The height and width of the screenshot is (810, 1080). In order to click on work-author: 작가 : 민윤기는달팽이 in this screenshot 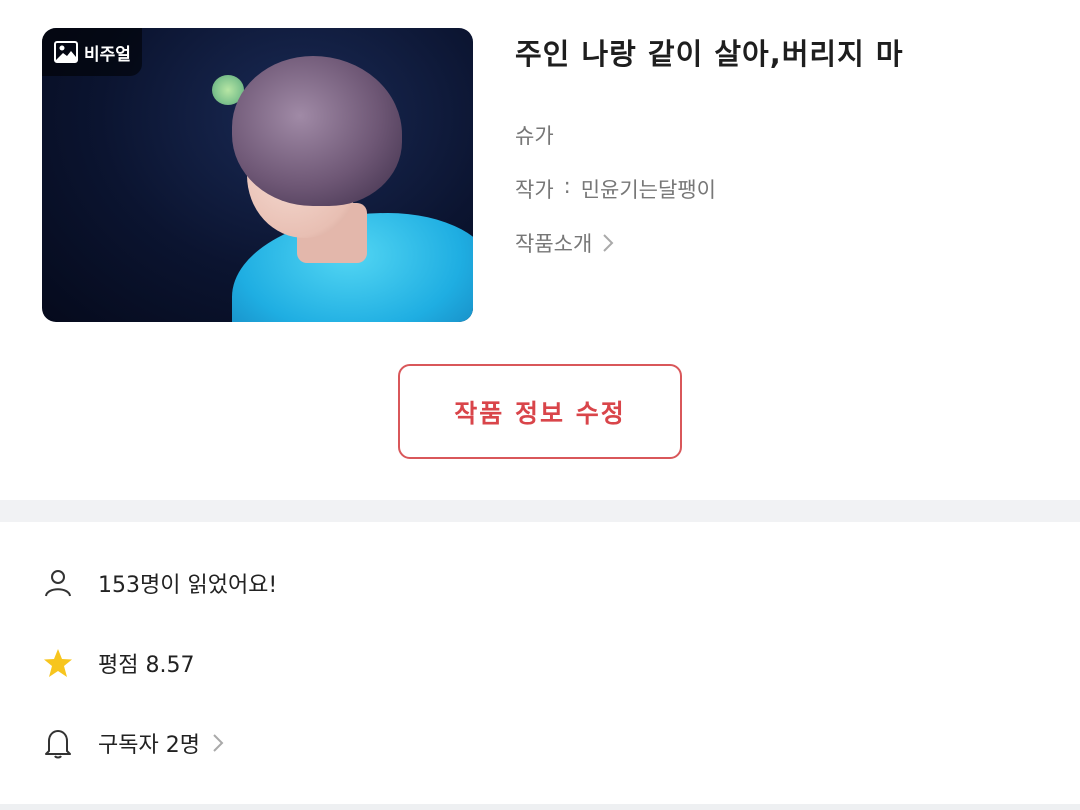, I will do `click(785, 189)`.